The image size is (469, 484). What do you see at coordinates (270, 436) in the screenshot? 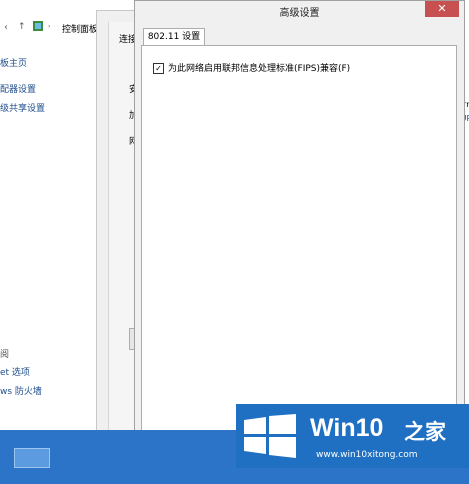
I see `windows-logo-icon` at bounding box center [270, 436].